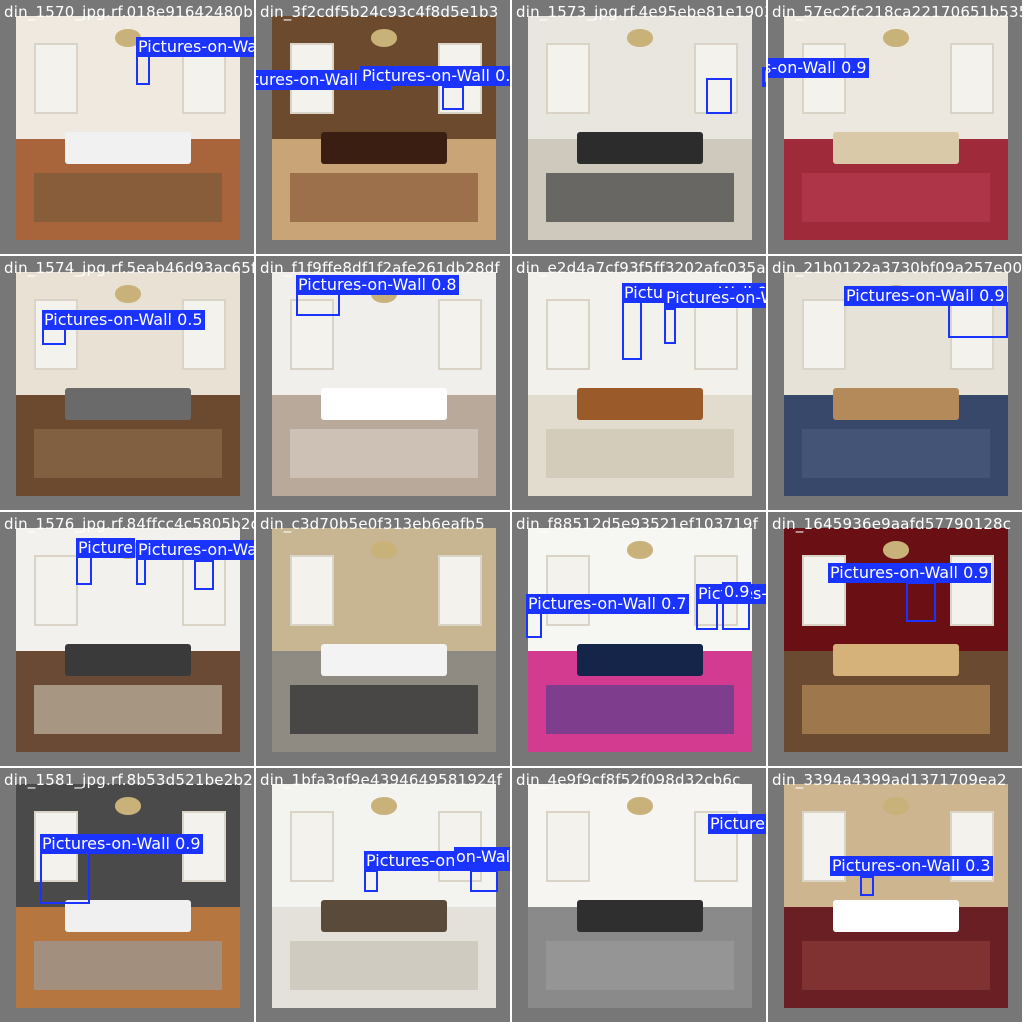 The width and height of the screenshot is (1024, 1024). What do you see at coordinates (628, 780) in the screenshot?
I see `image-filename: din_4e9f9cf8f52f098d32cb6c` at bounding box center [628, 780].